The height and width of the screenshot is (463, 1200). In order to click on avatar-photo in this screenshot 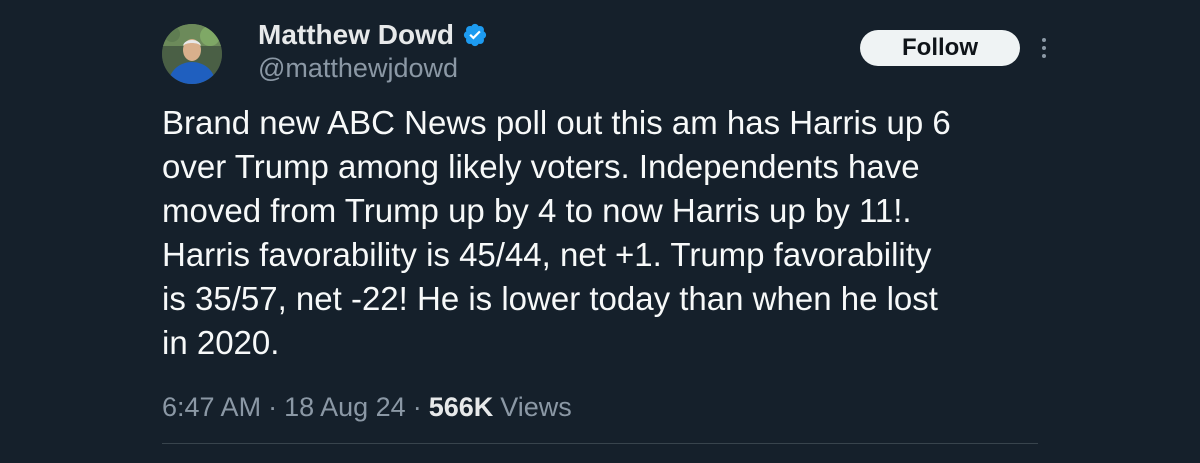, I will do `click(192, 54)`.